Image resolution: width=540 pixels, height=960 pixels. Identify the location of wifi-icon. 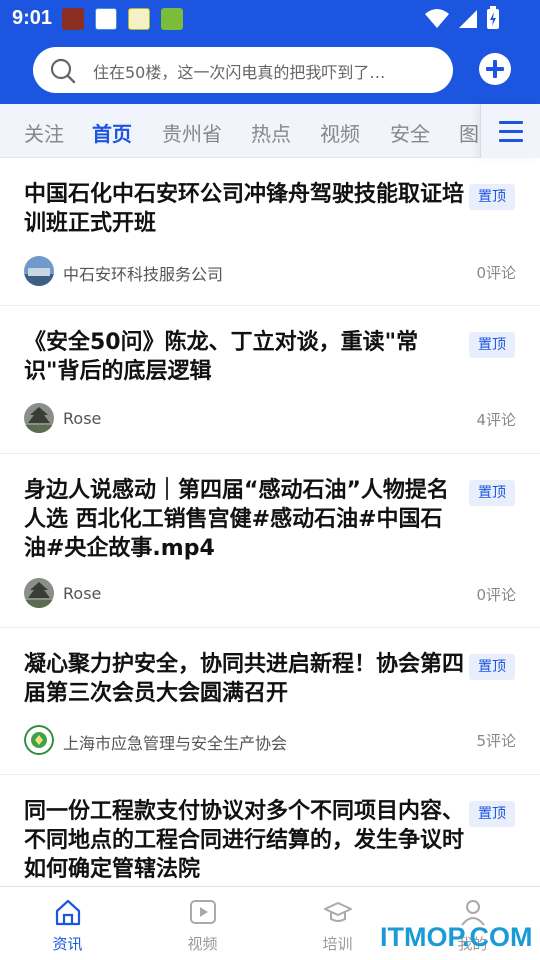
(437, 18).